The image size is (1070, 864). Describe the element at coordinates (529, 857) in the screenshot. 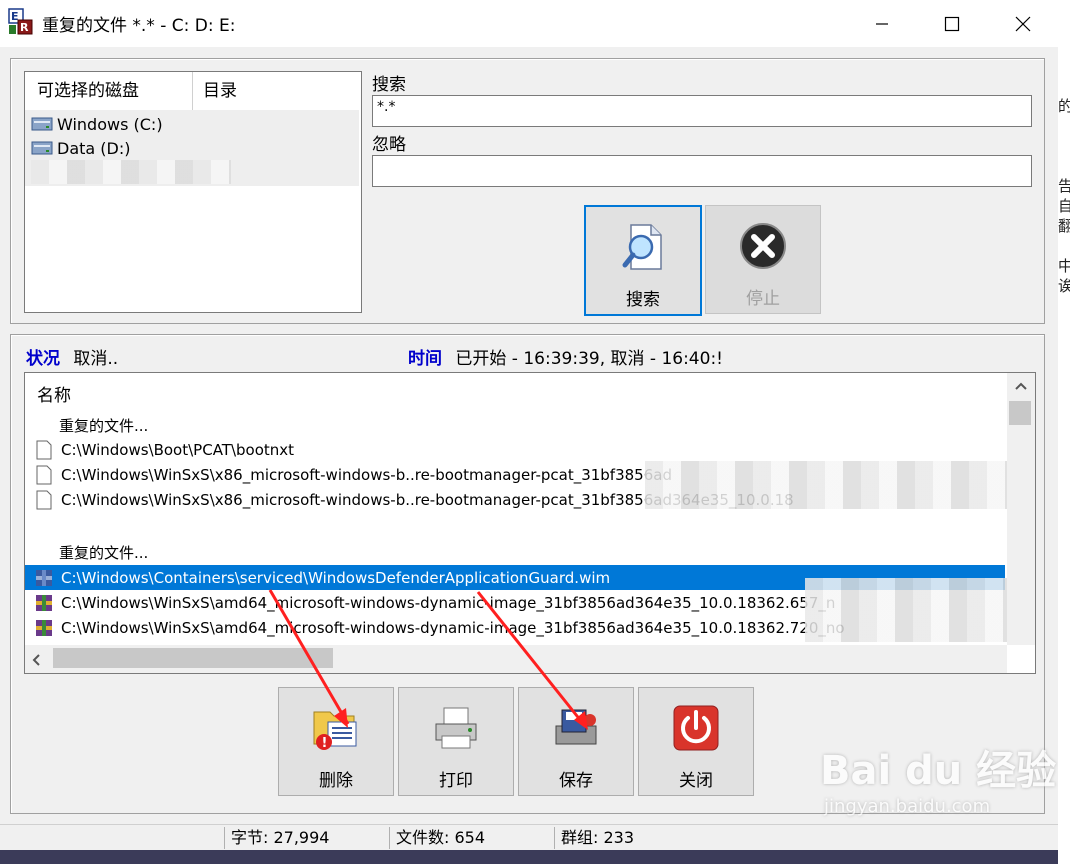

I see `taskbar` at that location.